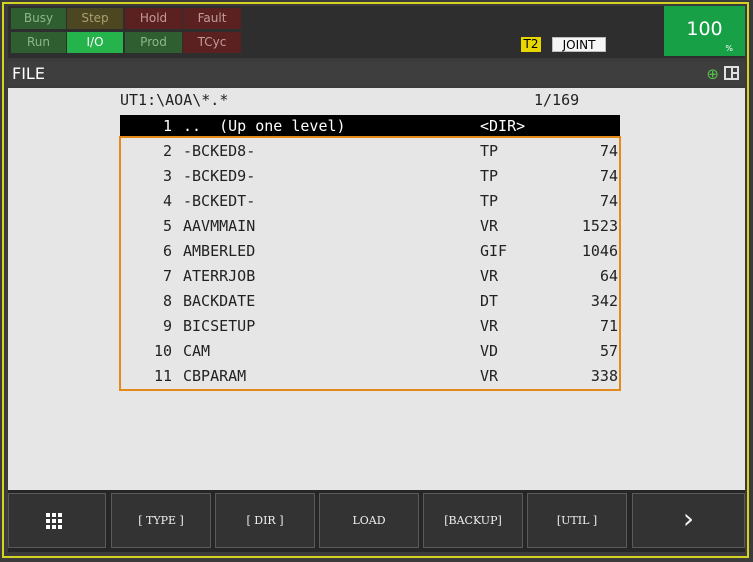 The image size is (753, 562). What do you see at coordinates (95, 42) in the screenshot?
I see `lamp-io: I/O` at bounding box center [95, 42].